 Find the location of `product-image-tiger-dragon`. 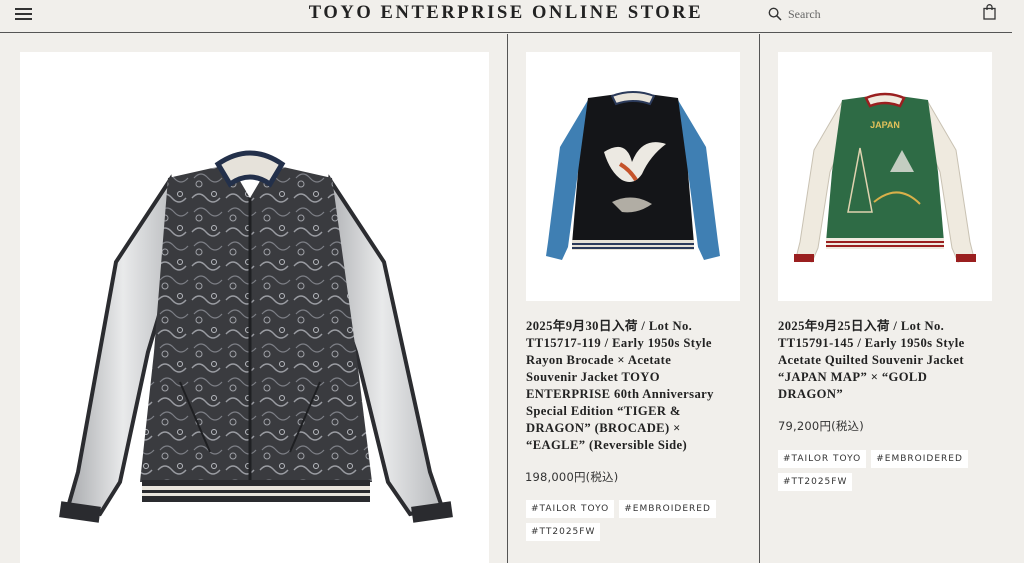

product-image-tiger-dragon is located at coordinates (633, 176).